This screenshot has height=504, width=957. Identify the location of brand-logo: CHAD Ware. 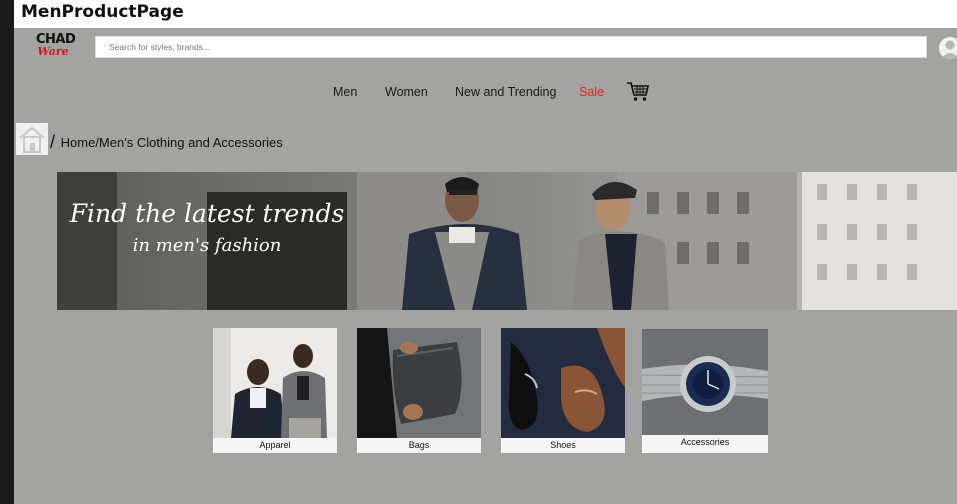
(56, 47).